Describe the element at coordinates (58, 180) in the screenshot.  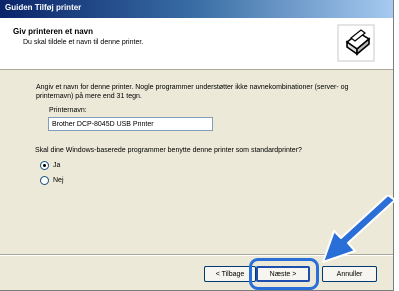
I see `radio-no-label: Nej` at that location.